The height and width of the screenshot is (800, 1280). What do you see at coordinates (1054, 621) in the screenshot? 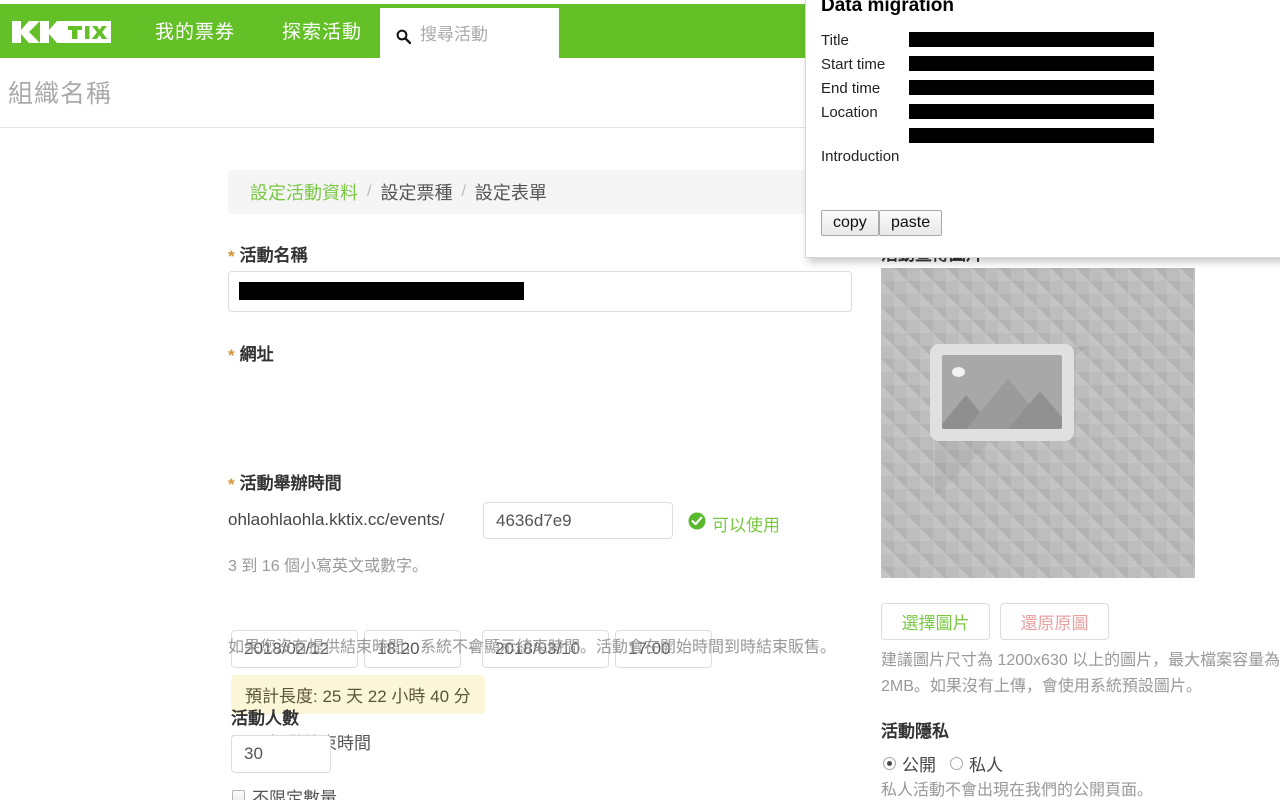
I see `restore-image-button: 還原原圖` at bounding box center [1054, 621].